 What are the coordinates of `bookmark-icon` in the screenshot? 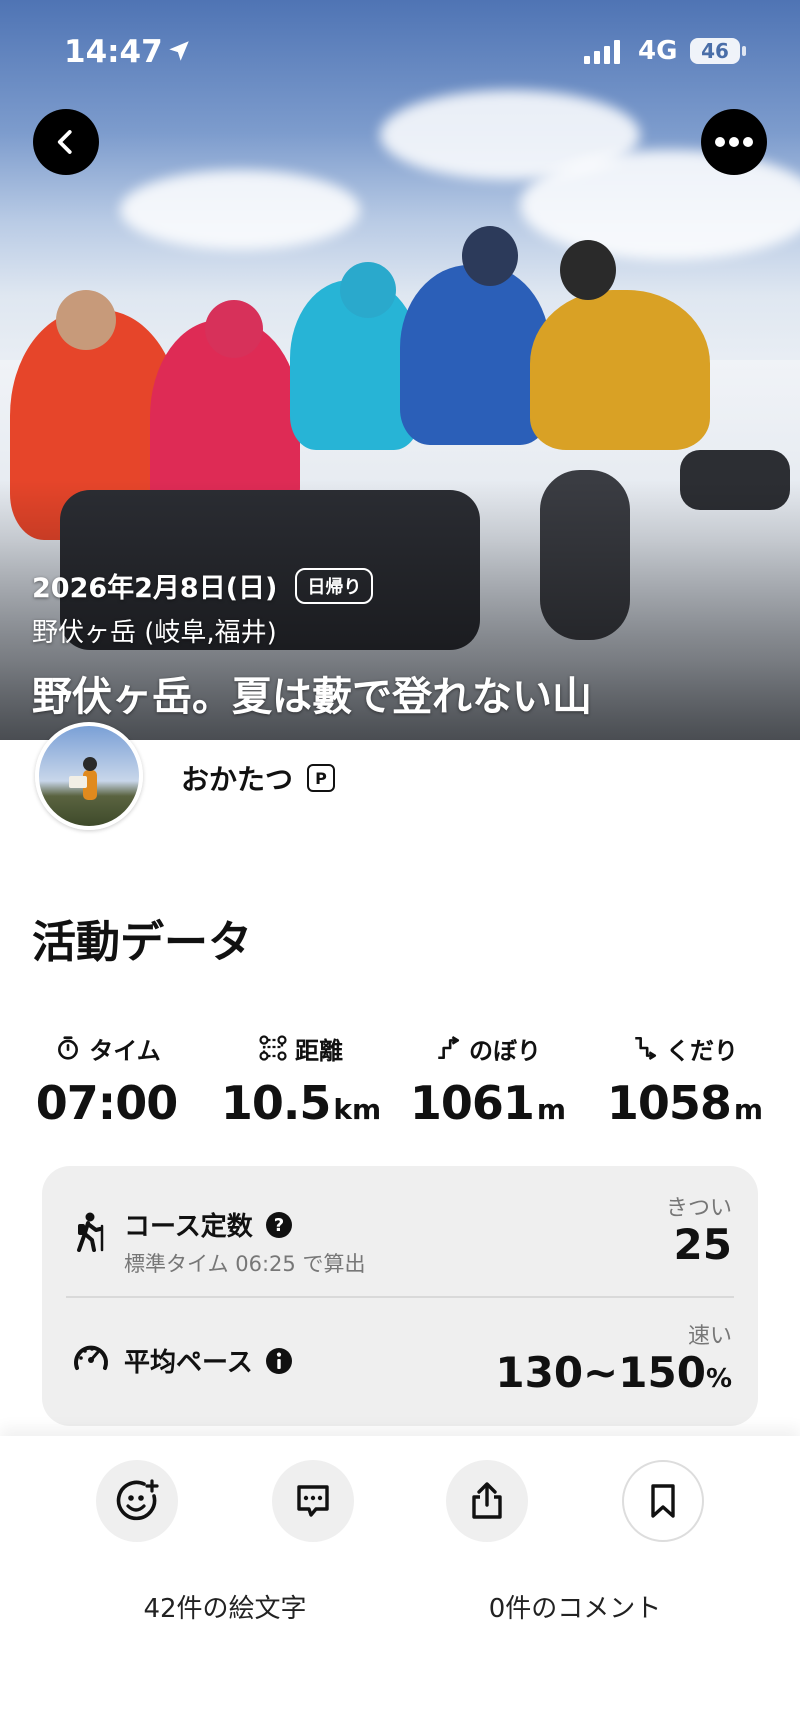 It's located at (663, 1501).